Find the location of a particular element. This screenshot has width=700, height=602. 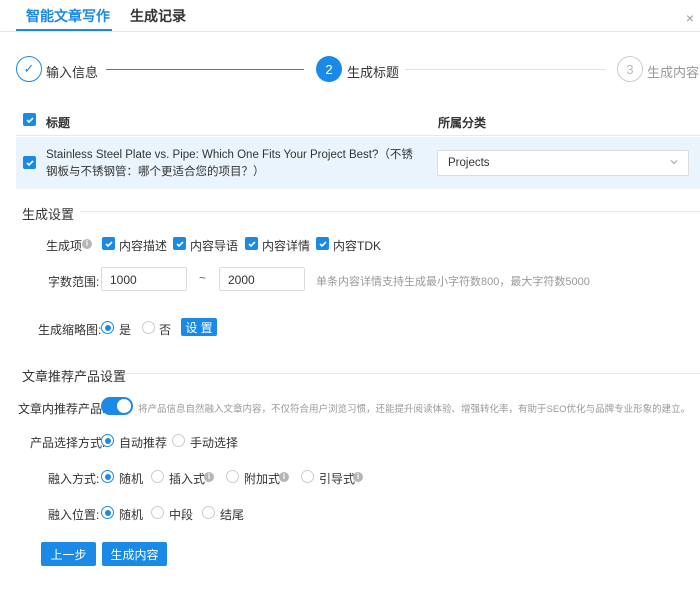

auto-recommend-label: 自动推荐 is located at coordinates (143, 443).